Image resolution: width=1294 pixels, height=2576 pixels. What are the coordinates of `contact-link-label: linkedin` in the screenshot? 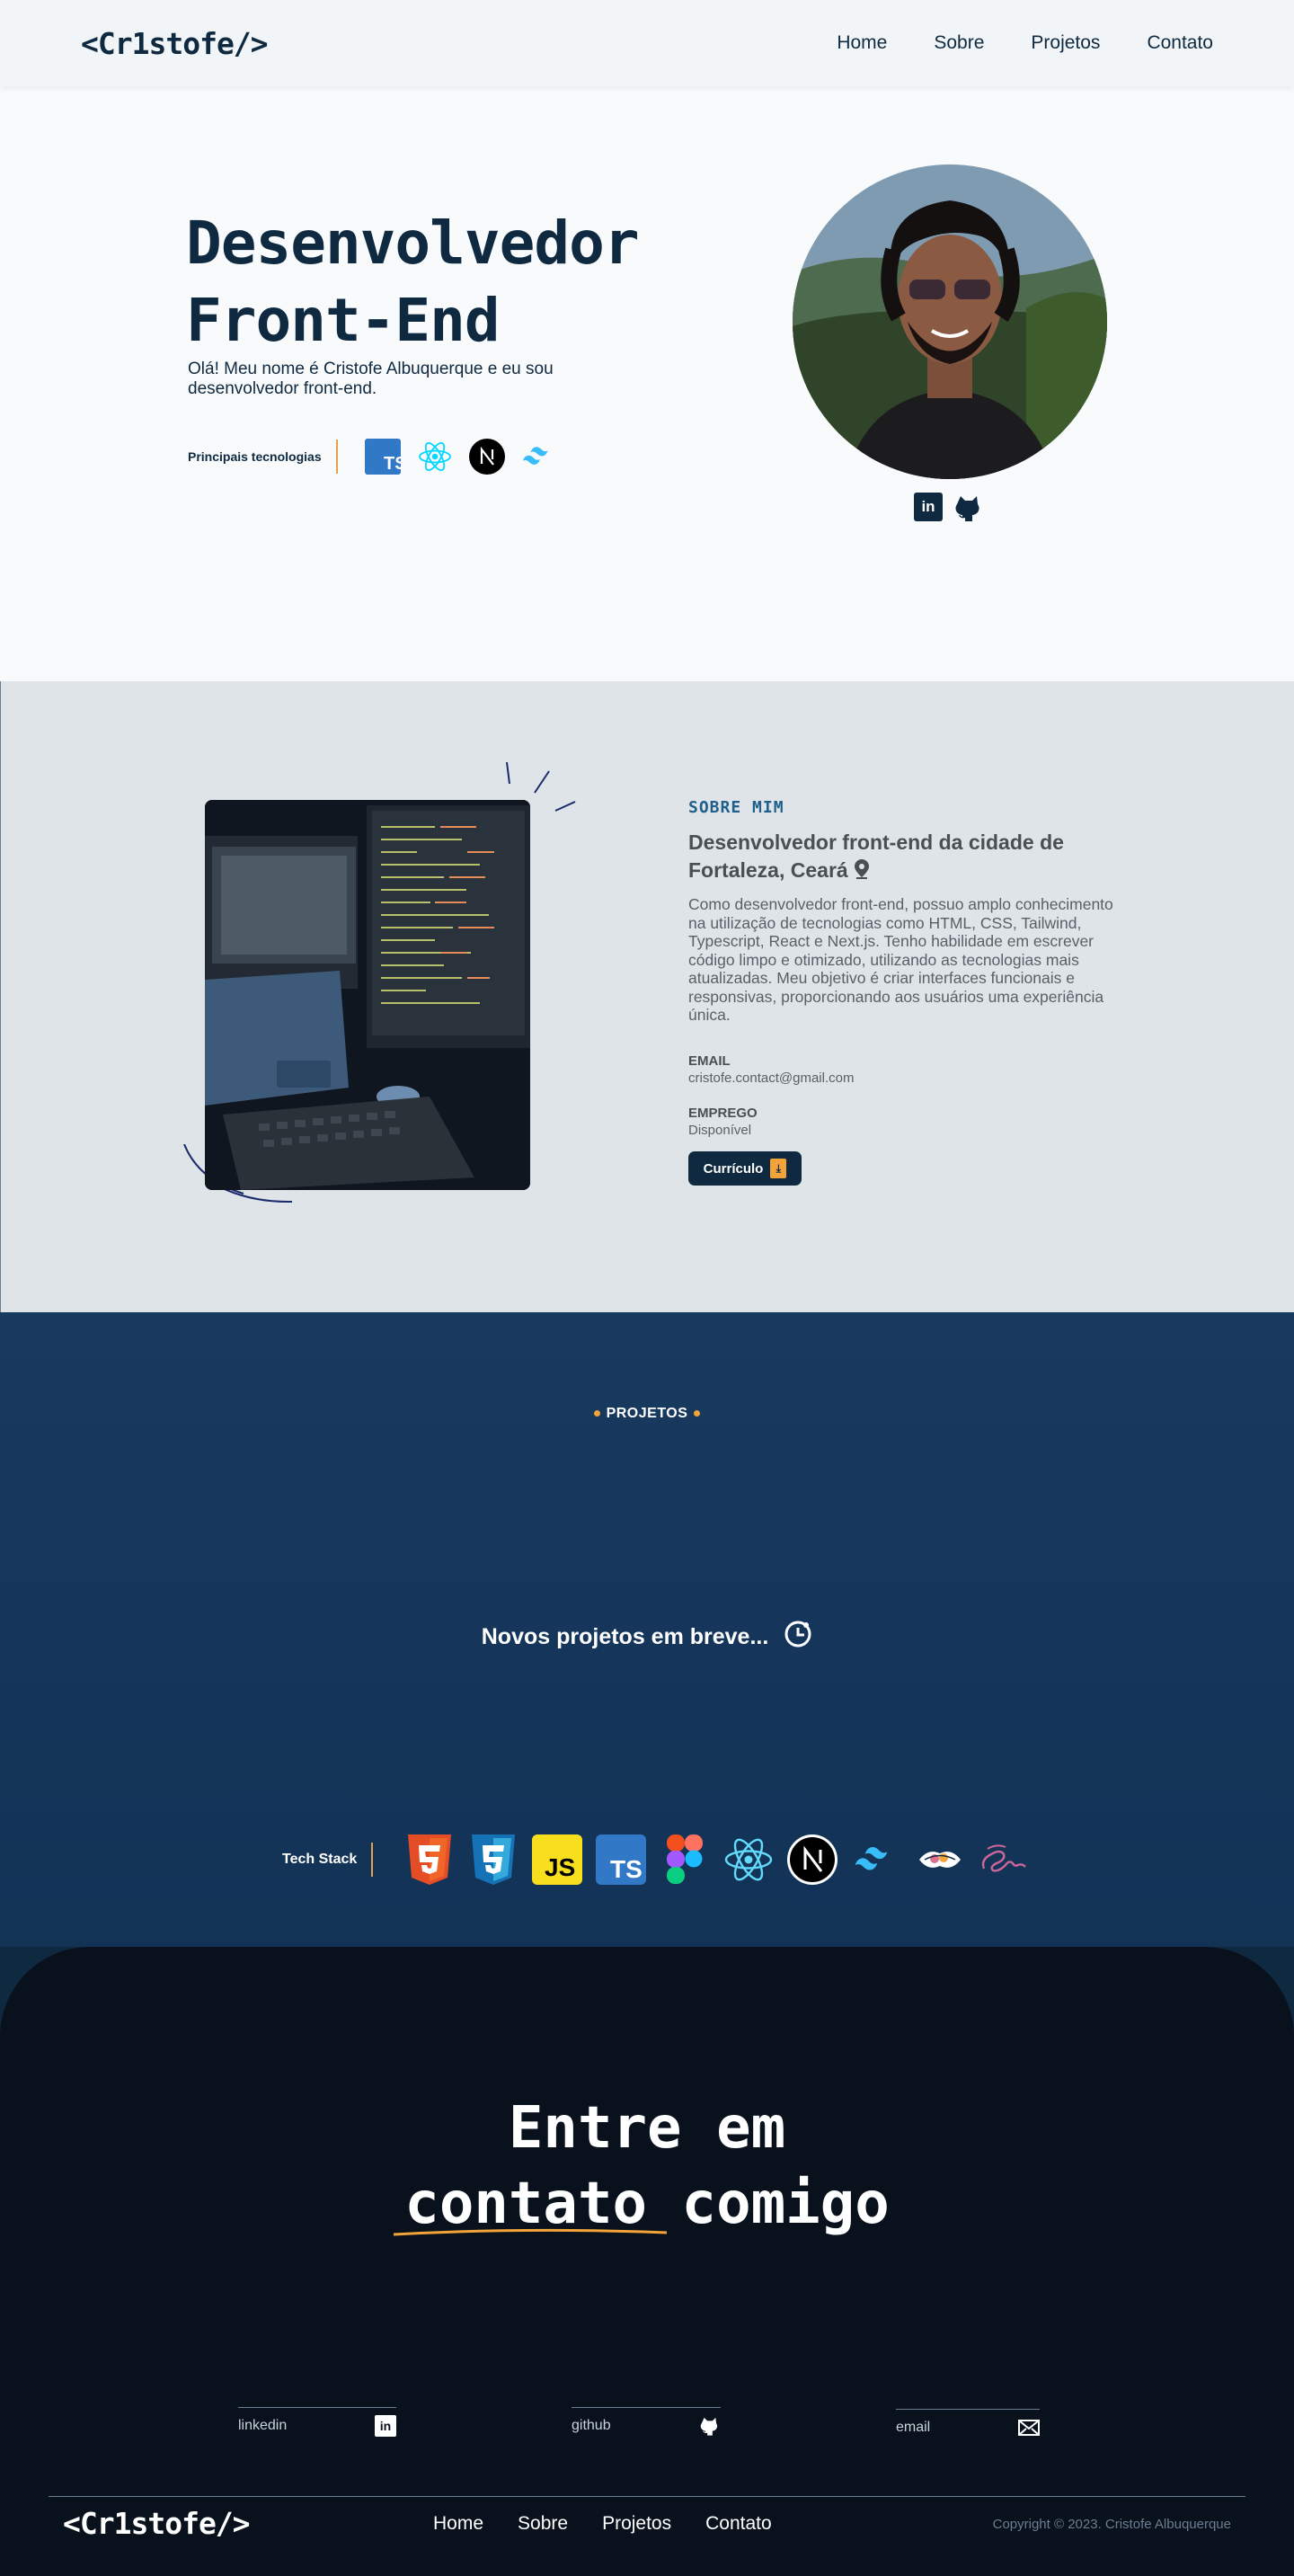 It's located at (263, 2425).